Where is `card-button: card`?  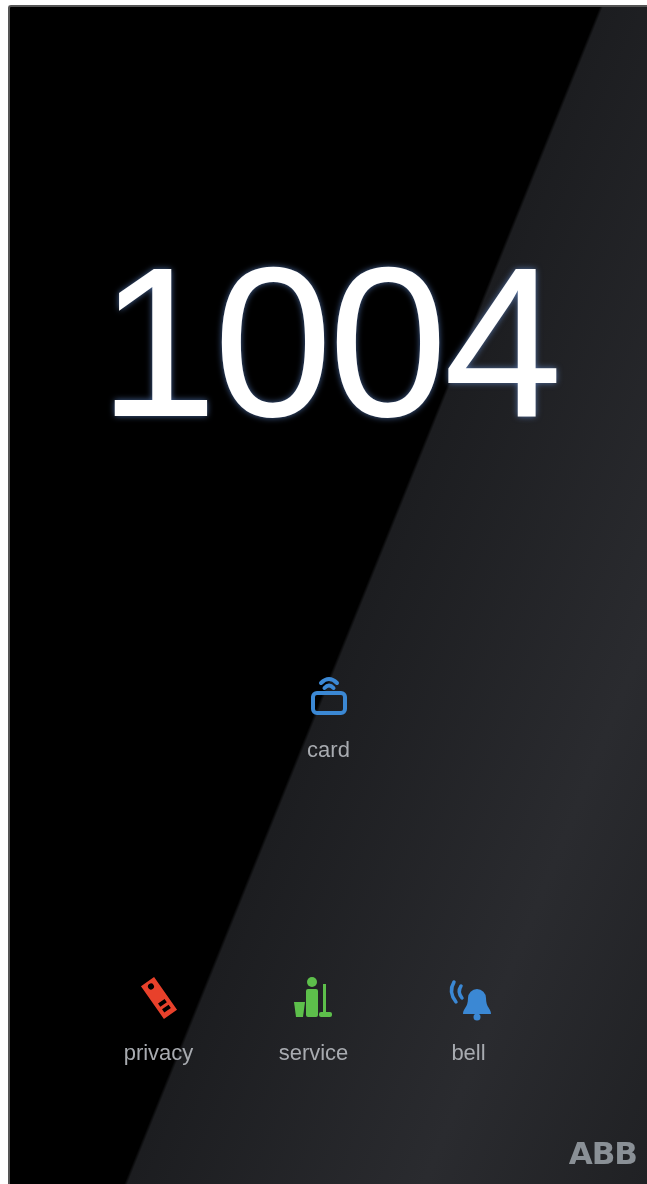 card-button: card is located at coordinates (328, 718).